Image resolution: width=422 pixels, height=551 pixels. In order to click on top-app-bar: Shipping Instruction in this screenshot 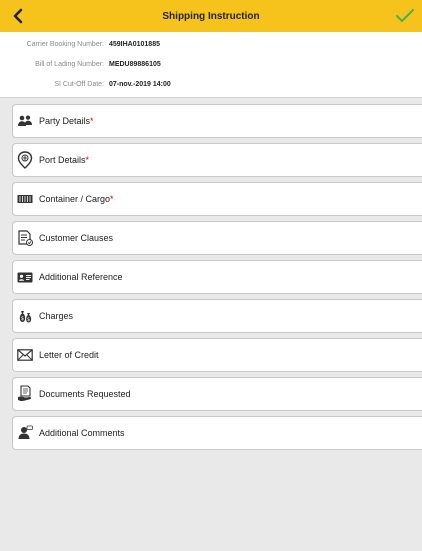, I will do `click(211, 16)`.